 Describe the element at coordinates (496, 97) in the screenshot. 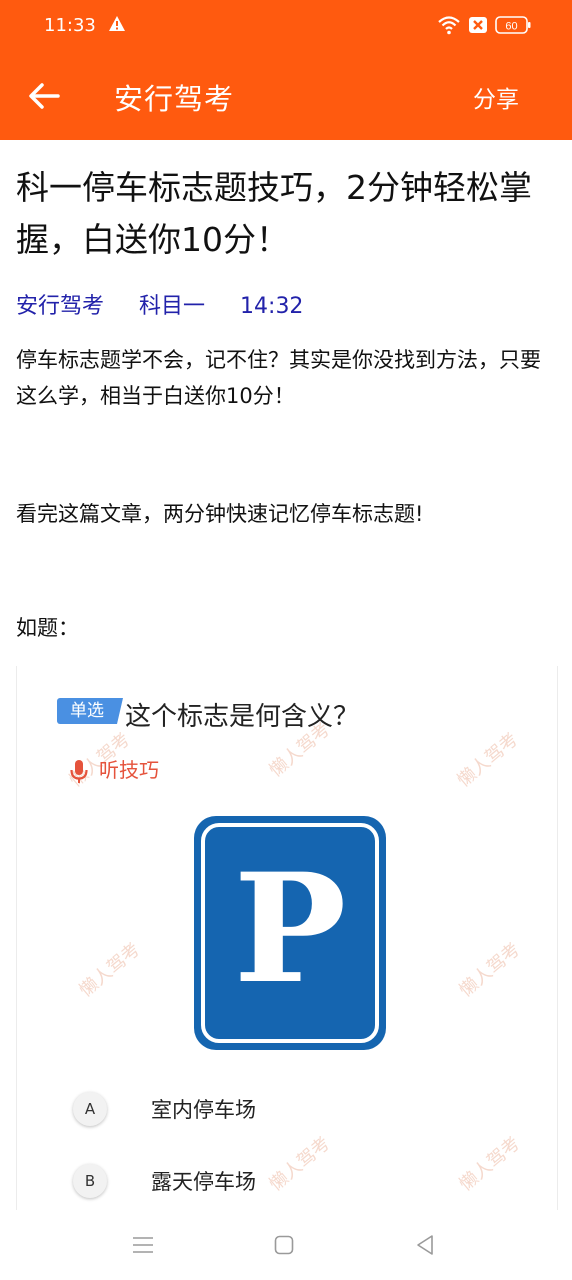

I see `share-button: 分享` at that location.